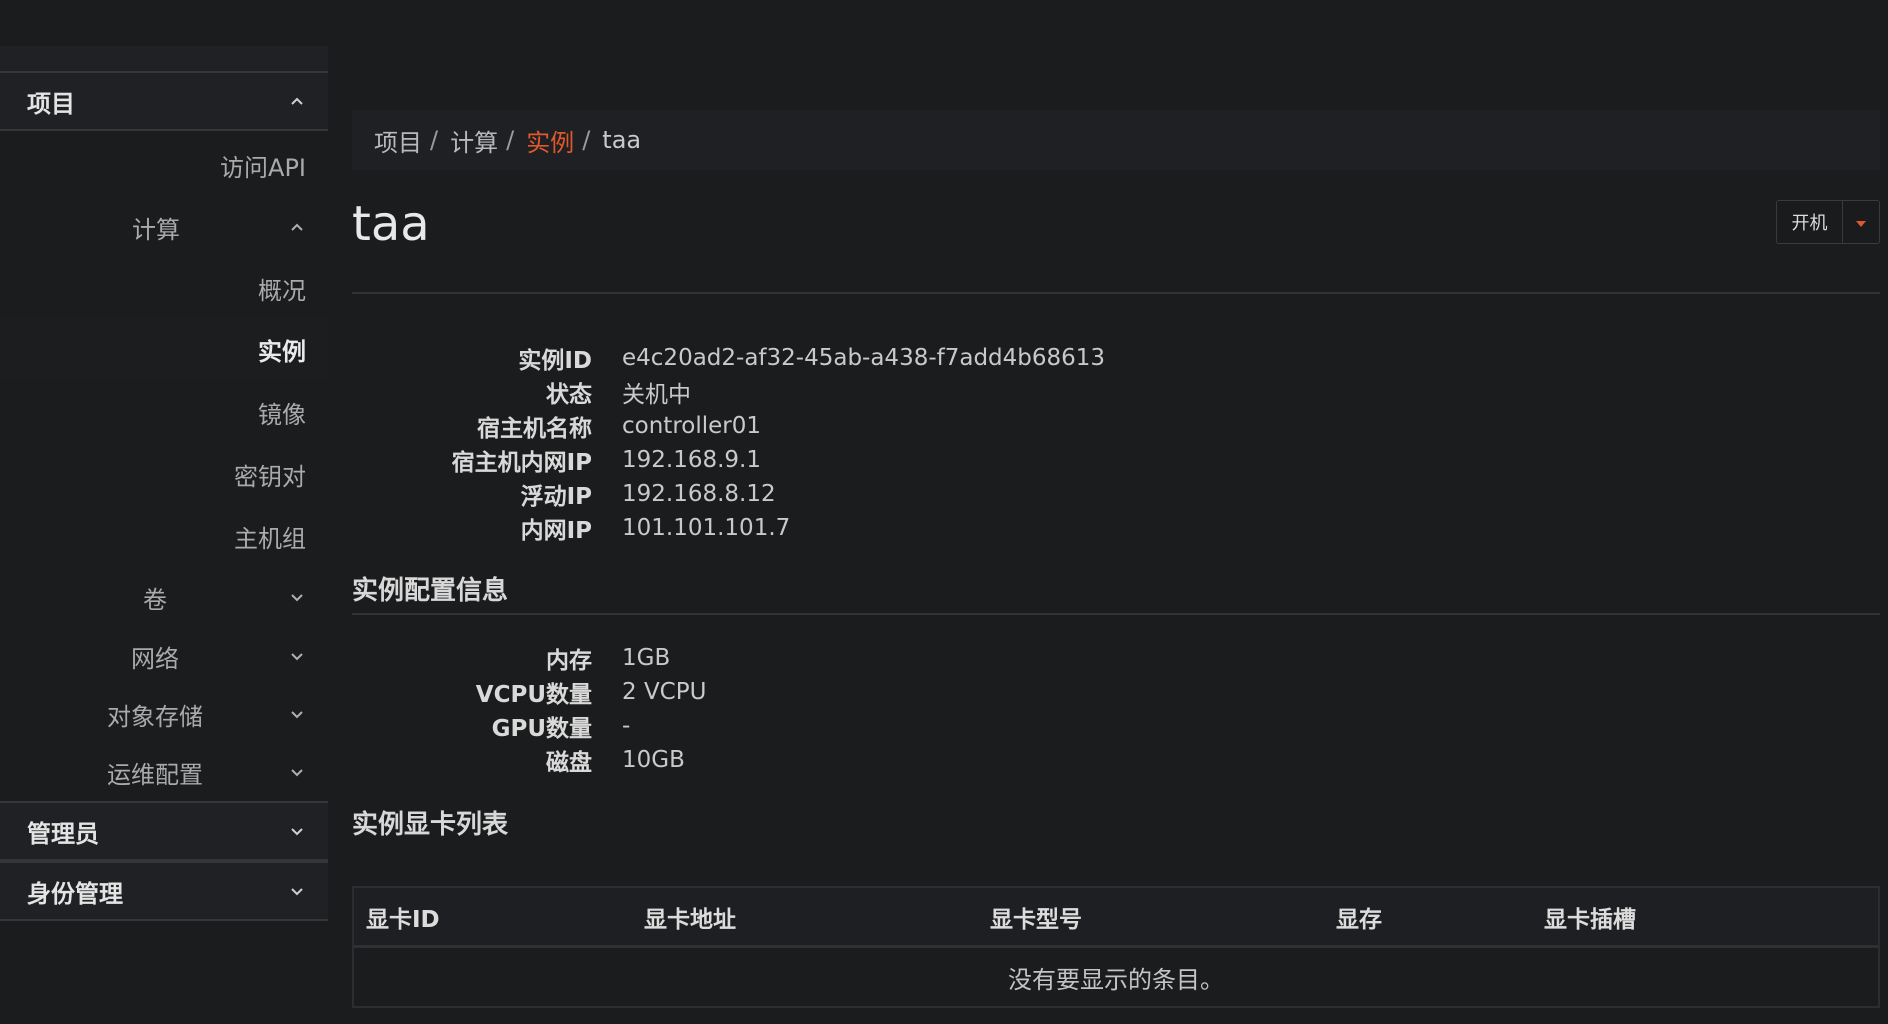  What do you see at coordinates (1359, 917) in the screenshot?
I see `column-header-gpu-memory: 显存` at bounding box center [1359, 917].